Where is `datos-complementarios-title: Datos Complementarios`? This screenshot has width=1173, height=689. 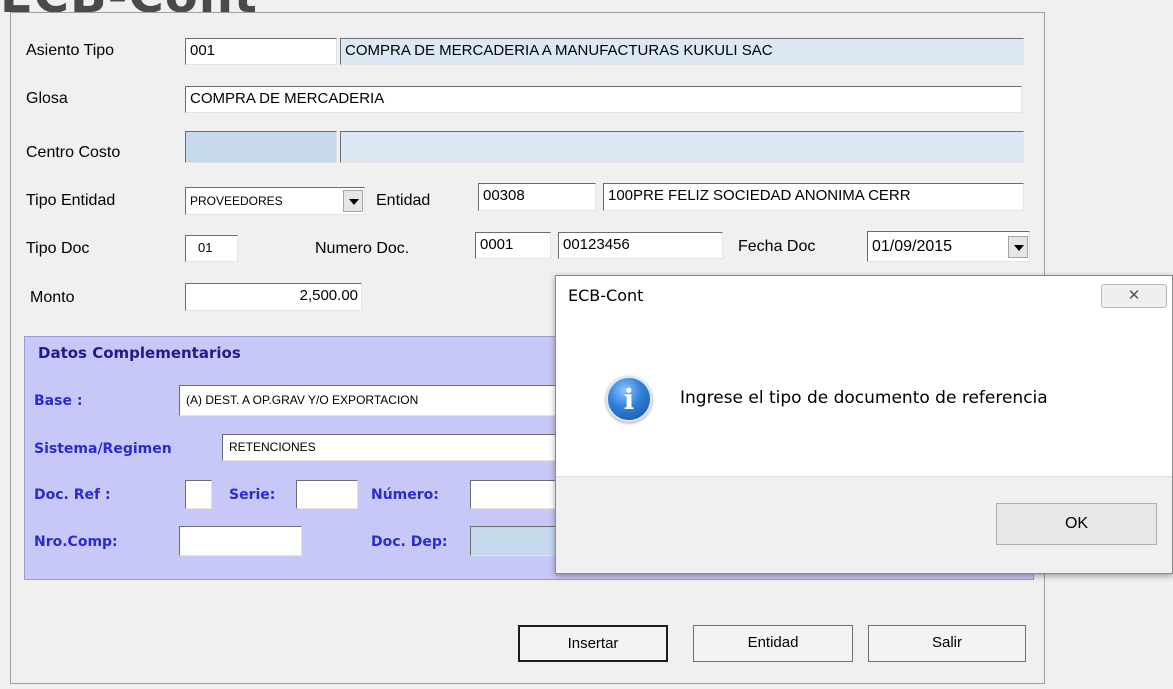 datos-complementarios-title: Datos Complementarios is located at coordinates (139, 353).